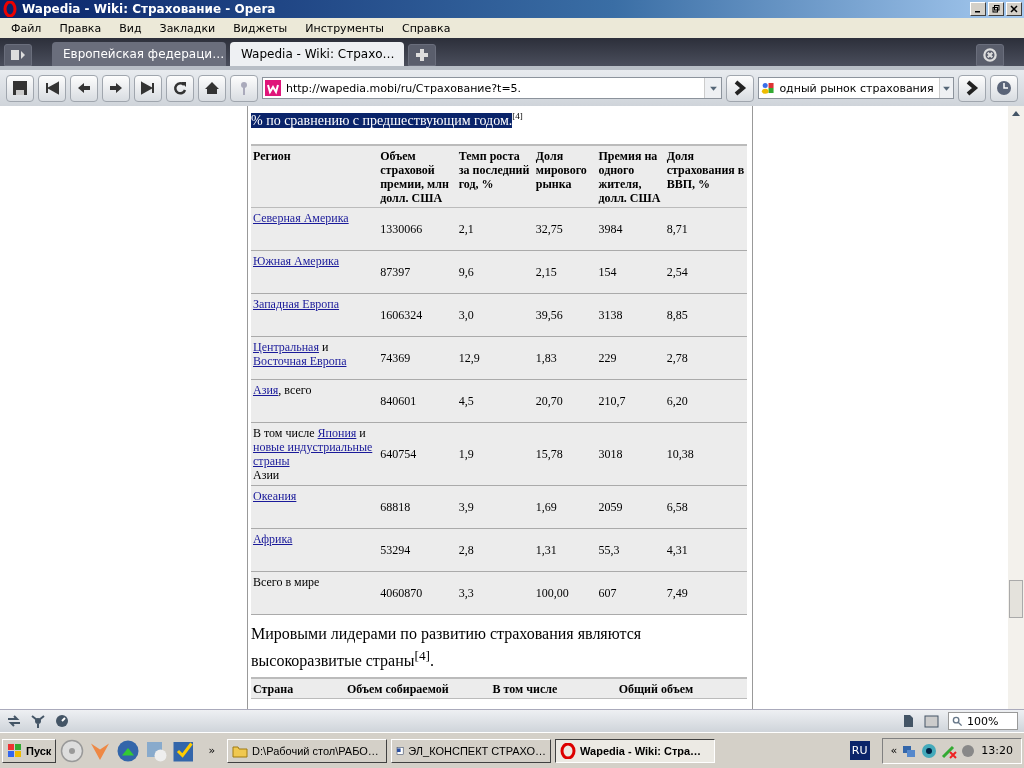  What do you see at coordinates (894, 750) in the screenshot?
I see `tray-chevron: «` at bounding box center [894, 750].